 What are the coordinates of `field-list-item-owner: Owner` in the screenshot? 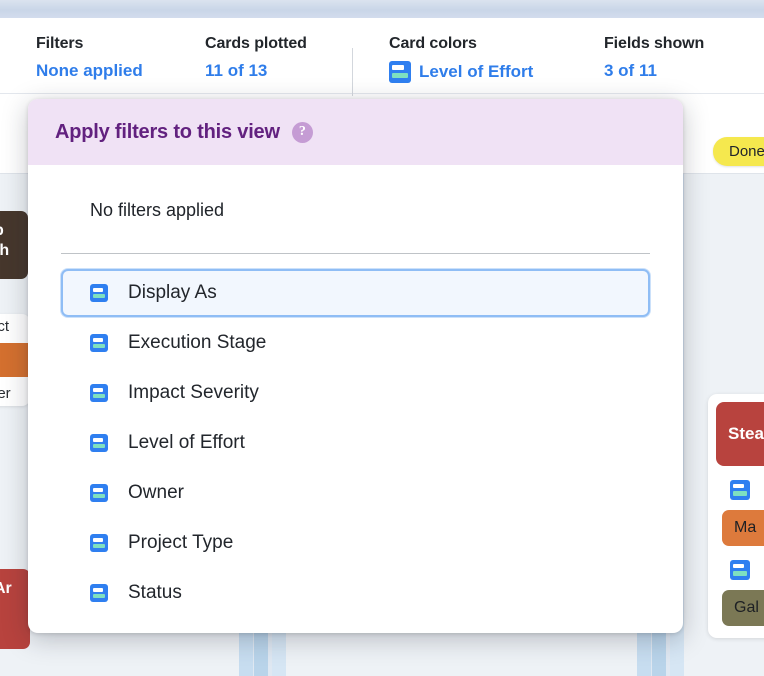 It's located at (355, 493).